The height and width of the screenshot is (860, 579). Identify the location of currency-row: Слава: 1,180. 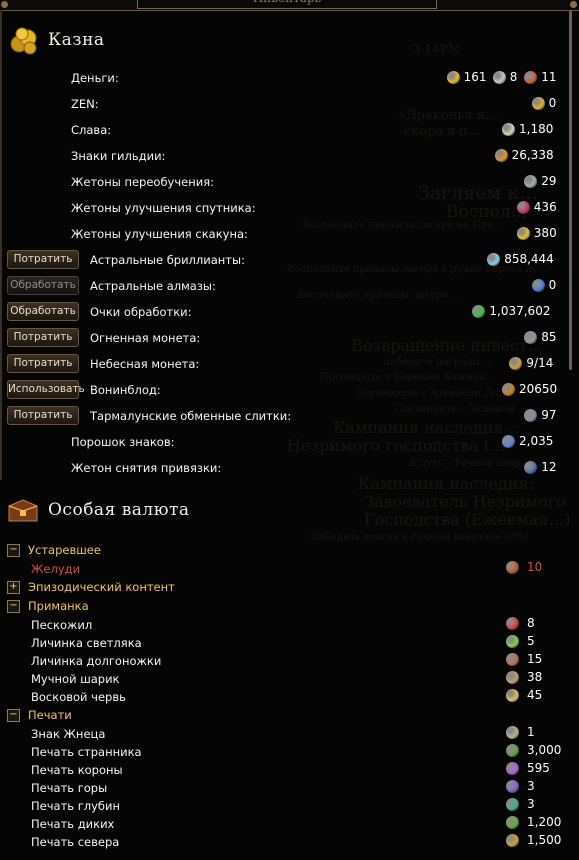
(284, 130).